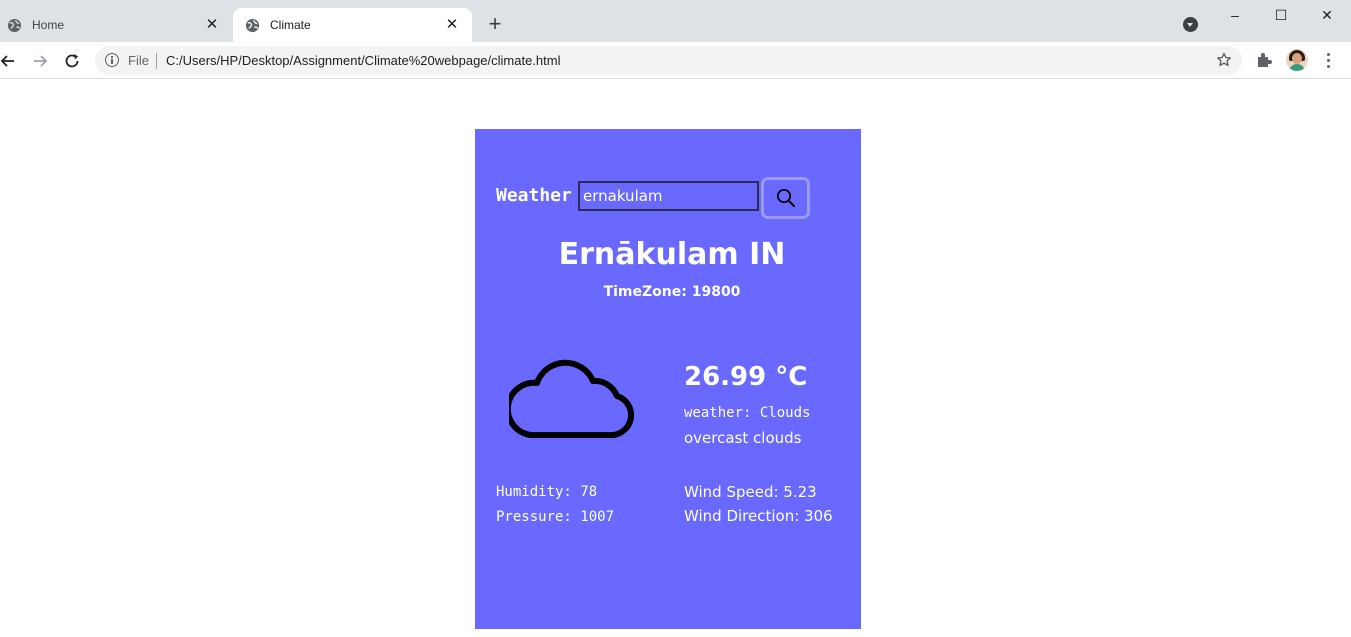 The image size is (1351, 637). What do you see at coordinates (9, 61) in the screenshot?
I see `back-arrow-icon` at bounding box center [9, 61].